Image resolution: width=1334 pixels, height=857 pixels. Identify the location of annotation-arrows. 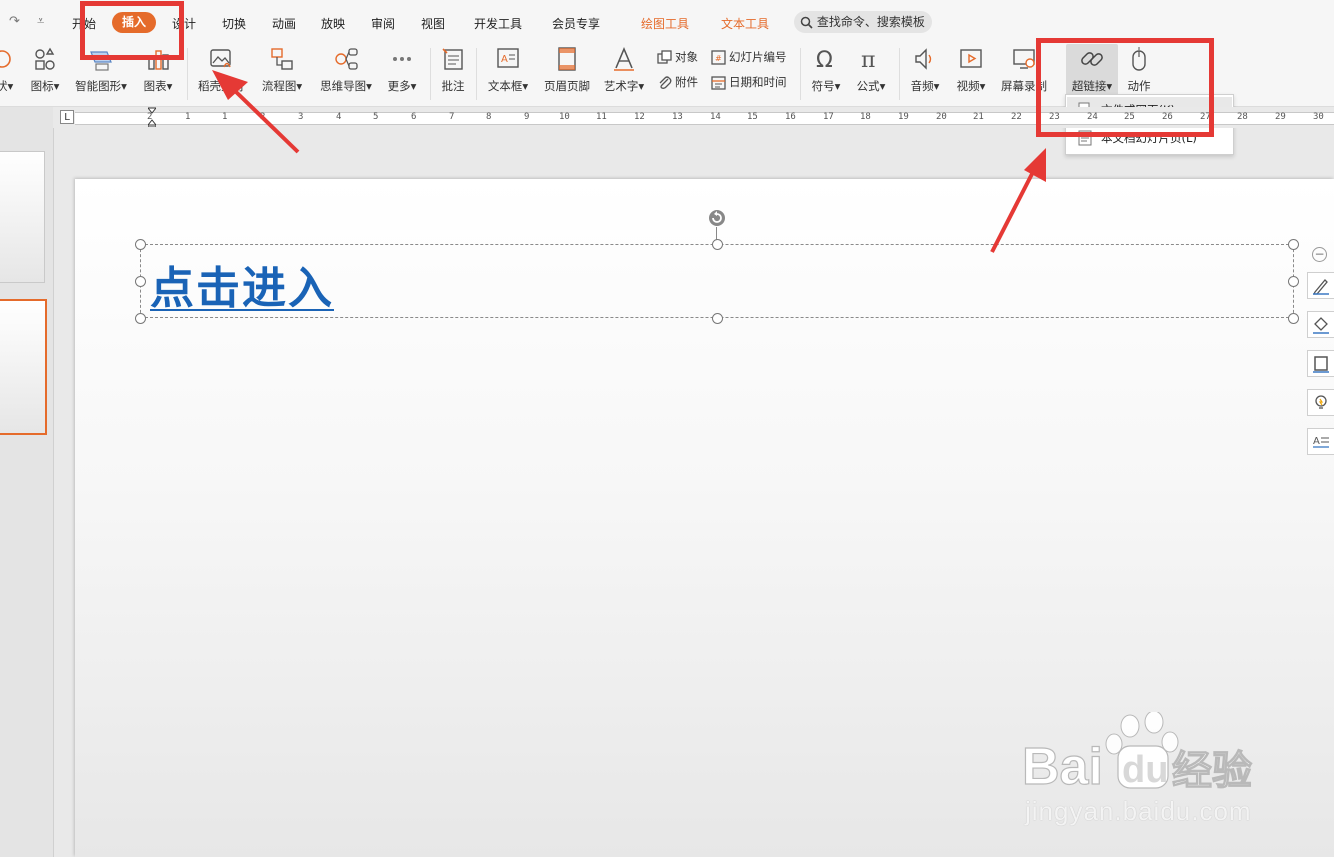
(629, 161).